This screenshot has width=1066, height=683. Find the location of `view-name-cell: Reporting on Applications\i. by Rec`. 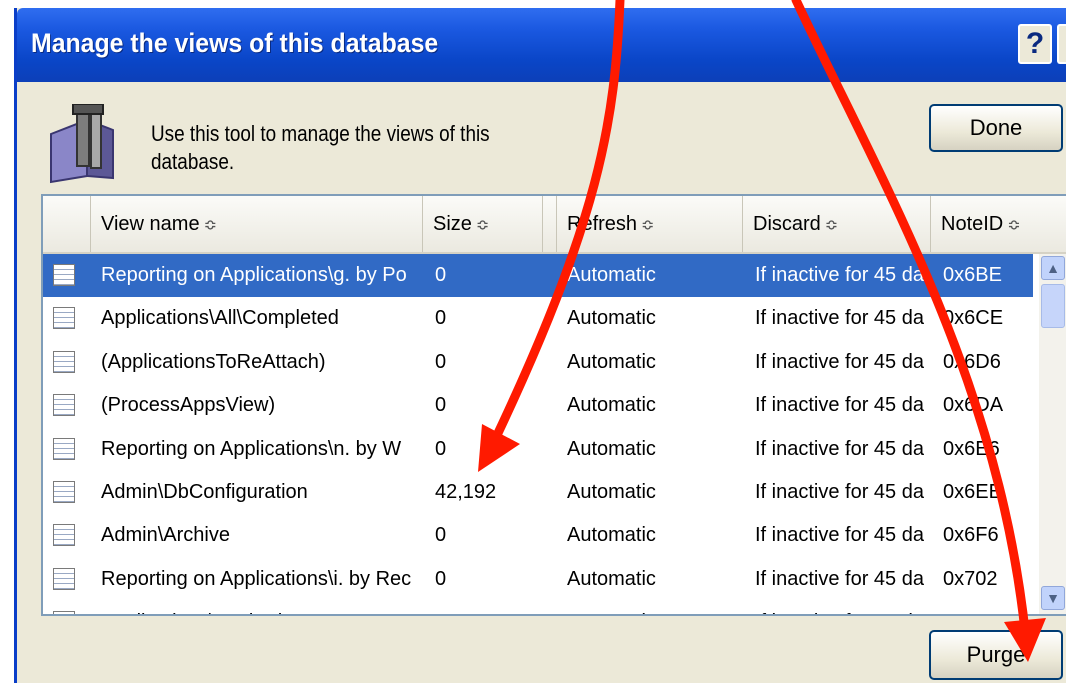

view-name-cell: Reporting on Applications\i. by Rec is located at coordinates (256, 578).